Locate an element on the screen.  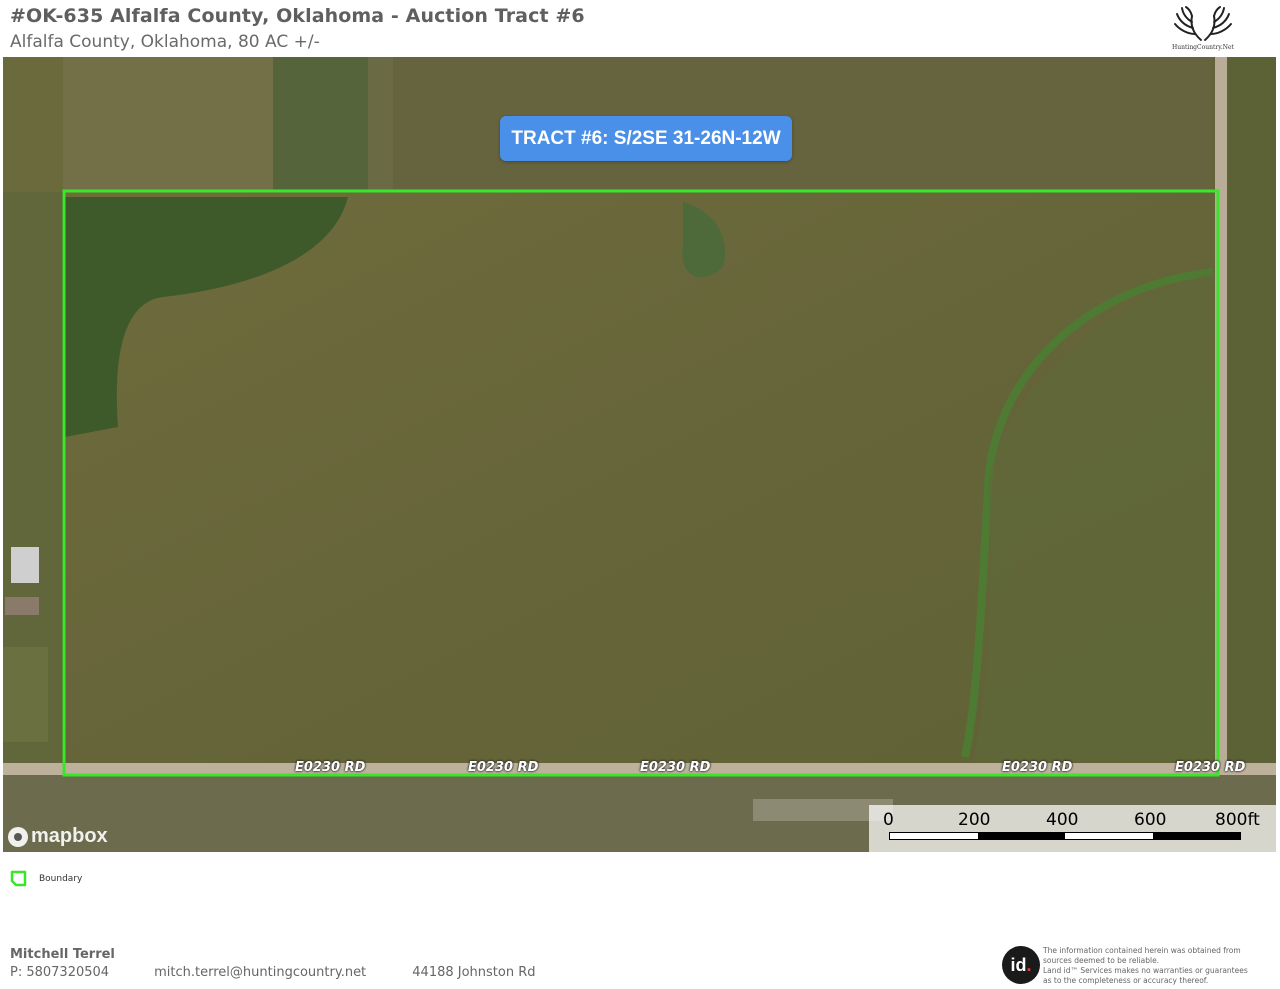
agent-name: Mitchell Terrel is located at coordinates (62, 954).